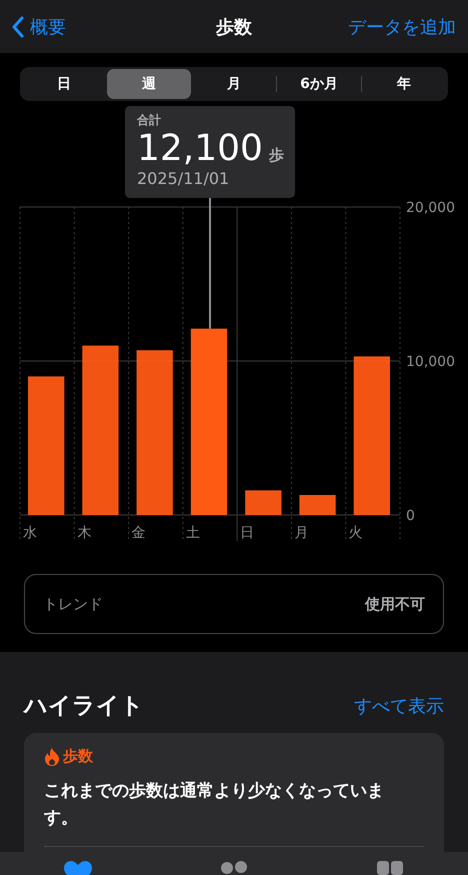  Describe the element at coordinates (410, 516) in the screenshot. I see `axis-tick-label: 0` at that location.